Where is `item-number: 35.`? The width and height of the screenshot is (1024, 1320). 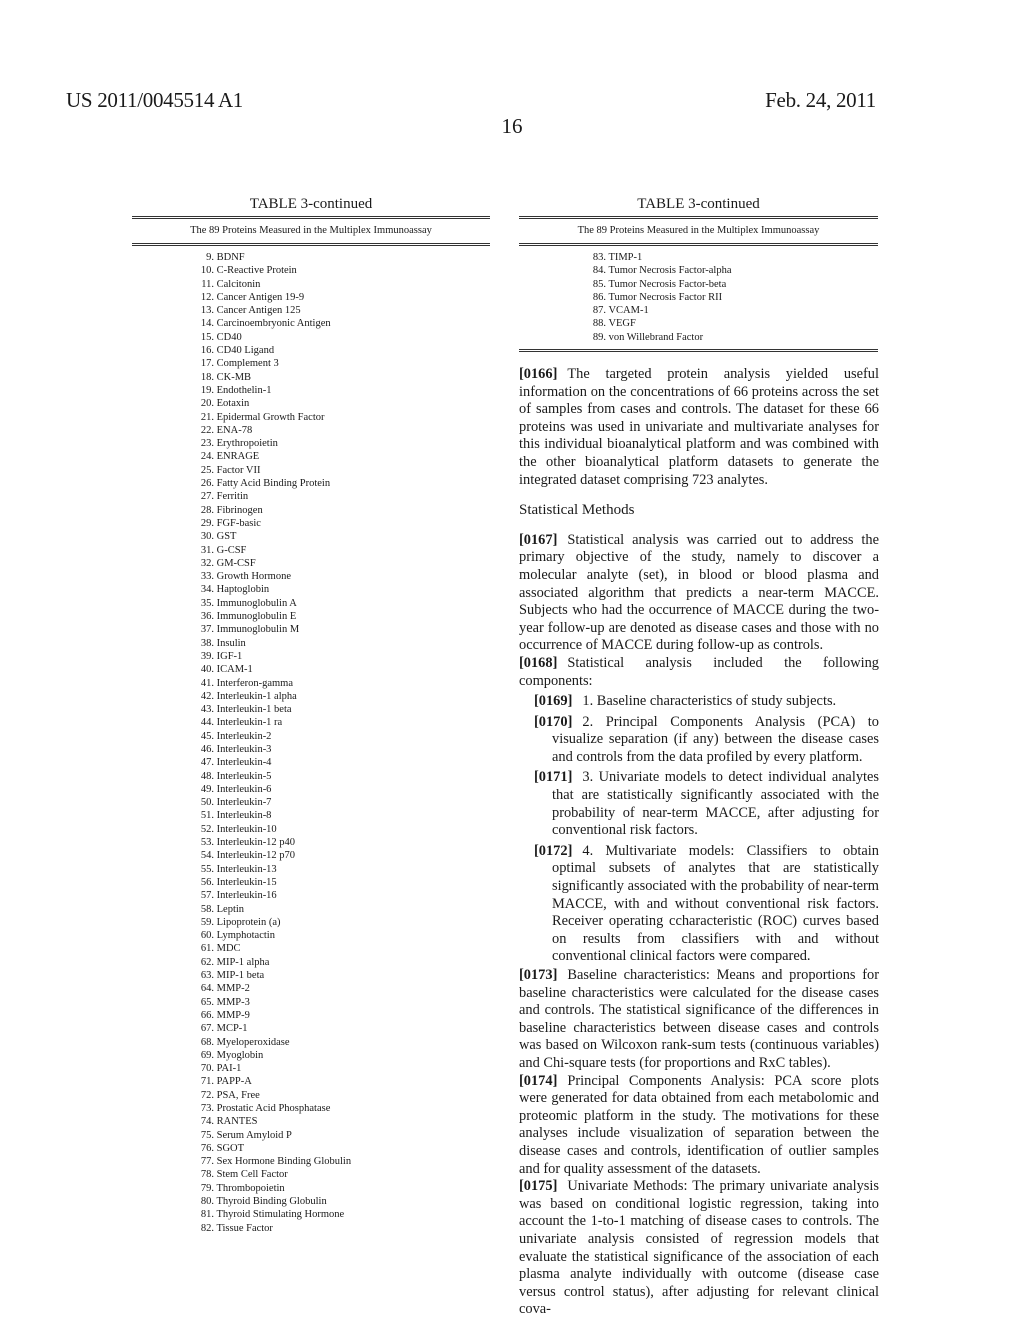 item-number: 35. is located at coordinates (207, 603).